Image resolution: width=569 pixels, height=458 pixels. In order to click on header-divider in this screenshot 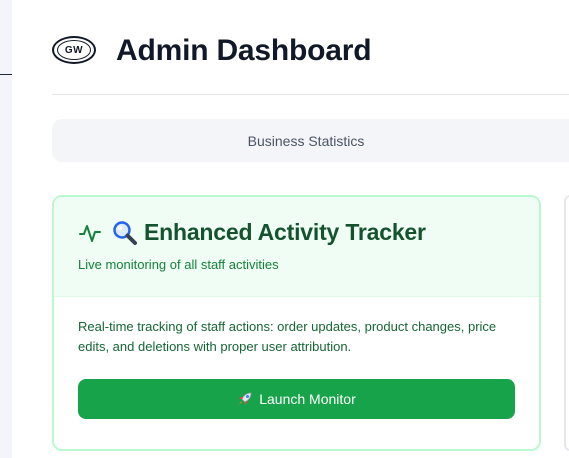, I will do `click(310, 94)`.